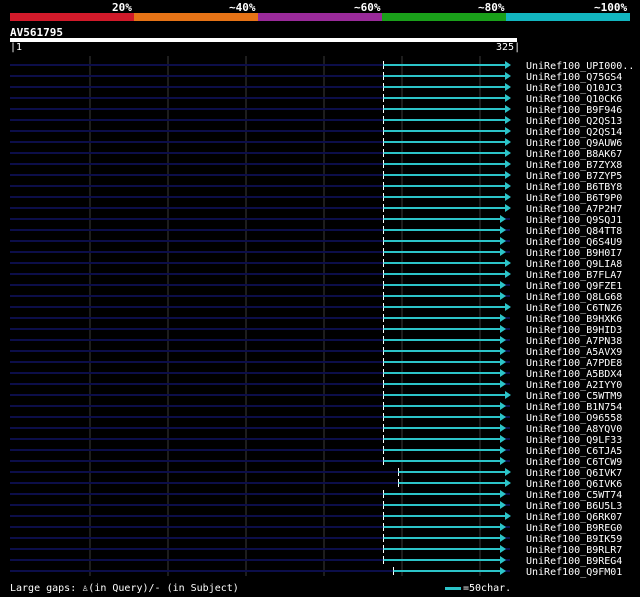 The width and height of the screenshot is (640, 597). I want to click on hit-label: UniRef100_Q10JC3, so click(574, 88).